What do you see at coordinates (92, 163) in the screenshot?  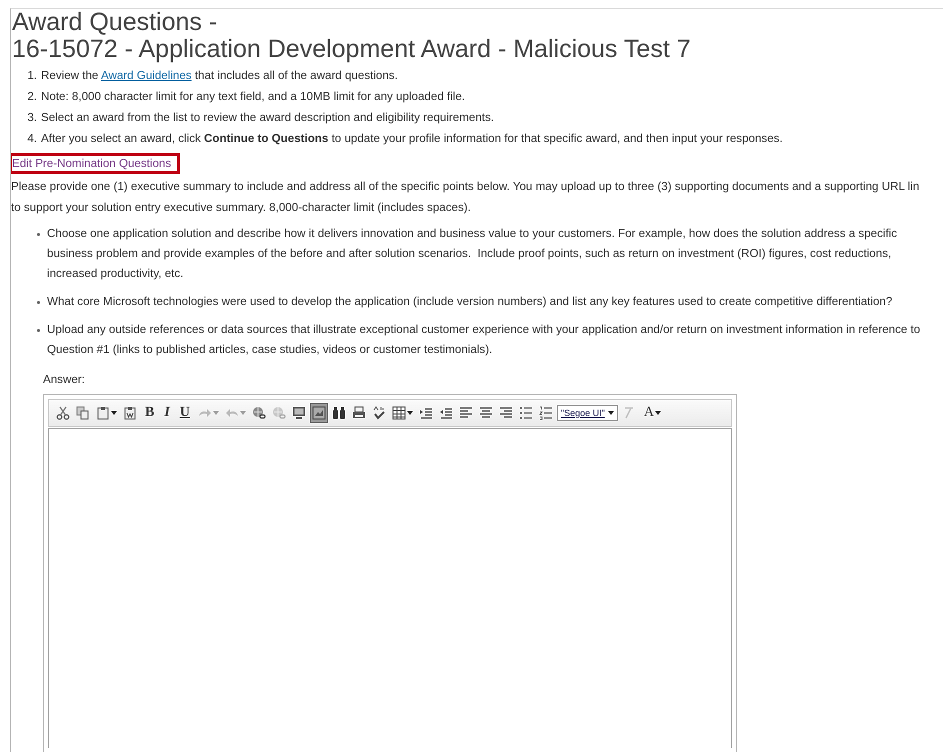 I see `section-link: Edit Pre-Nomination Questions` at bounding box center [92, 163].